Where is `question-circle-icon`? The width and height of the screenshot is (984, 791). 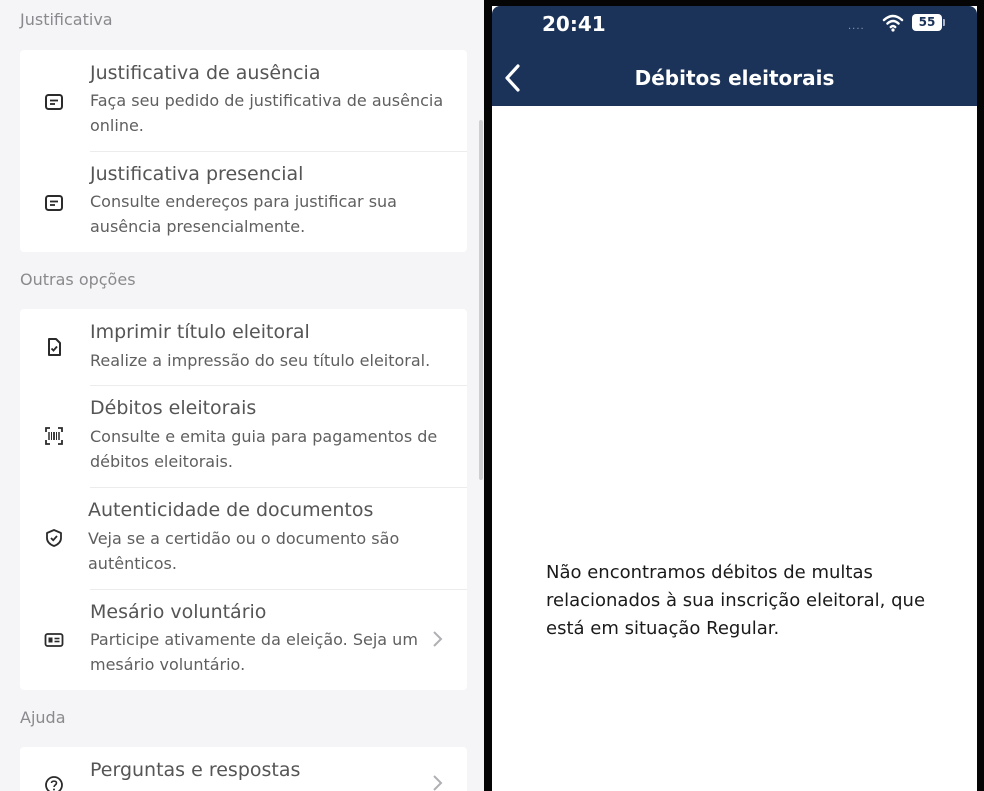 question-circle-icon is located at coordinates (54, 783).